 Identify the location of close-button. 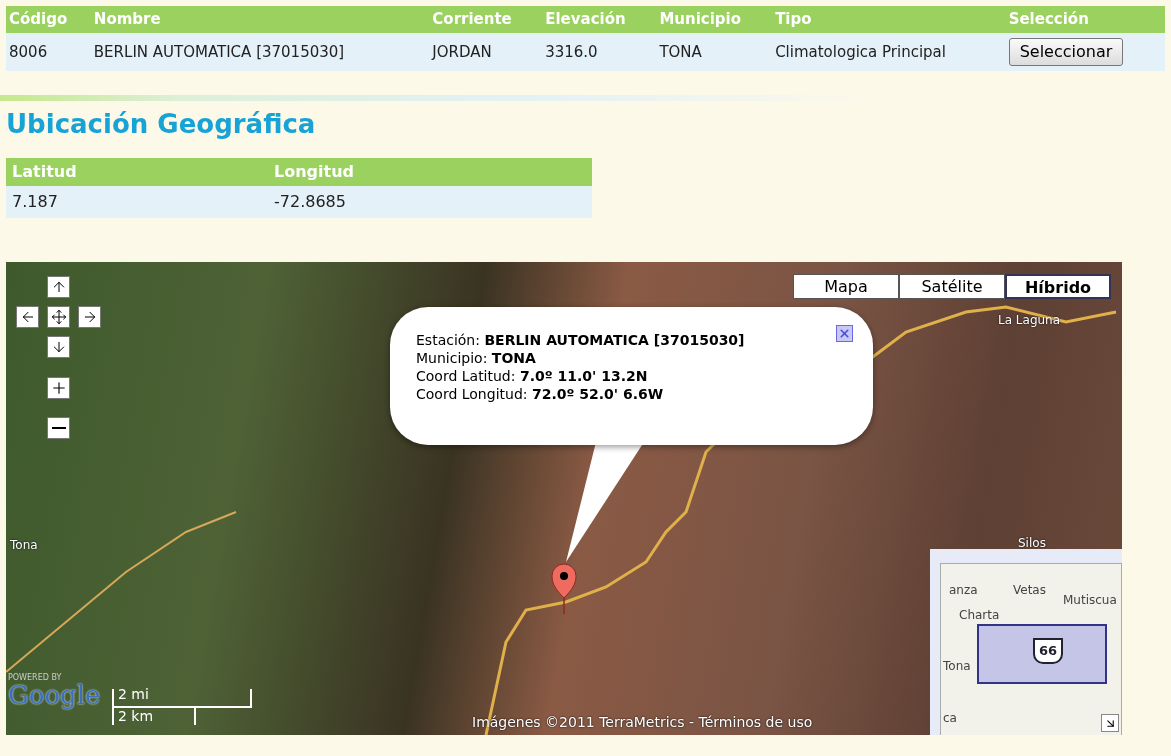
(844, 333).